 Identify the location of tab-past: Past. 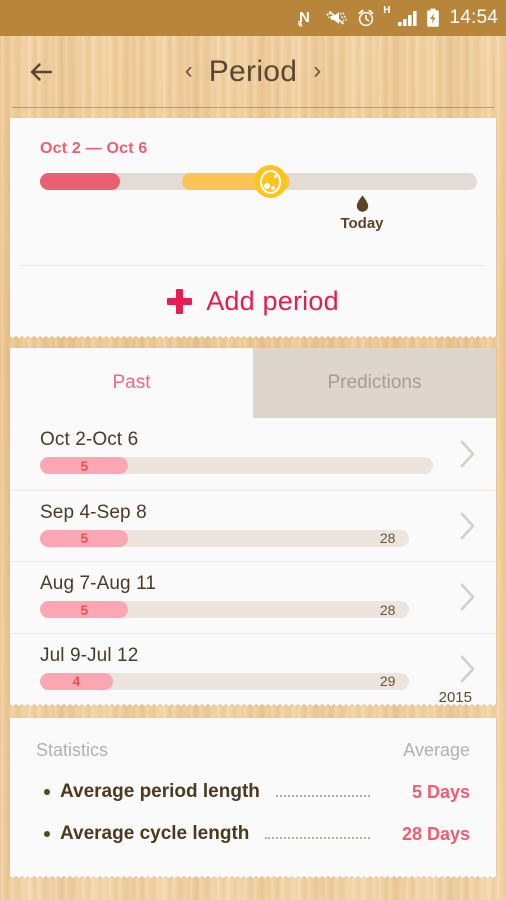
(131, 383).